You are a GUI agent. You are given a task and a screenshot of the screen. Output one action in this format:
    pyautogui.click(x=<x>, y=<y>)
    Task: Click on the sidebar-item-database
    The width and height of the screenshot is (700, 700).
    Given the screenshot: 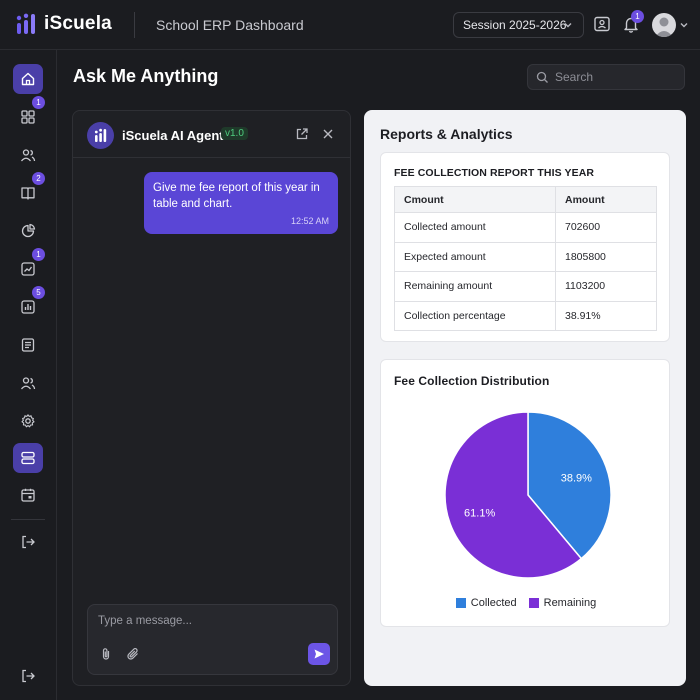 What is the action you would take?
    pyautogui.click(x=28, y=458)
    